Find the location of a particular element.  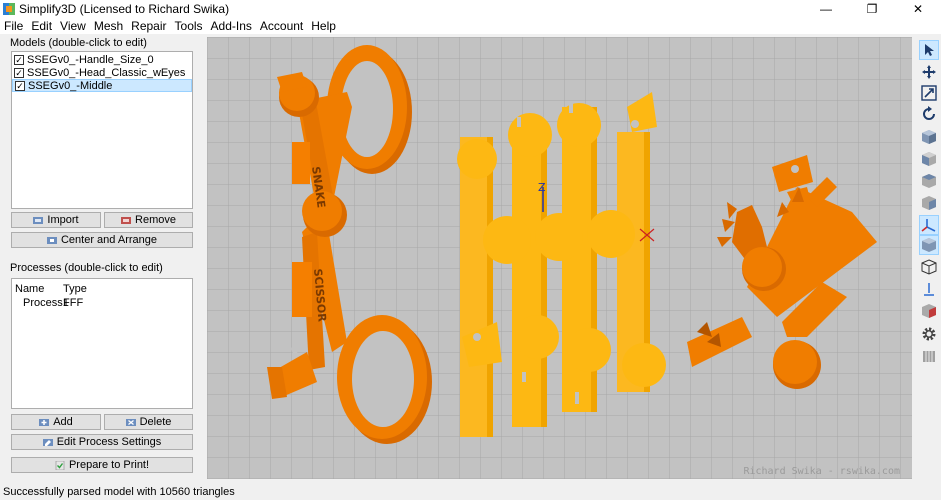

scale-icon is located at coordinates (929, 93).